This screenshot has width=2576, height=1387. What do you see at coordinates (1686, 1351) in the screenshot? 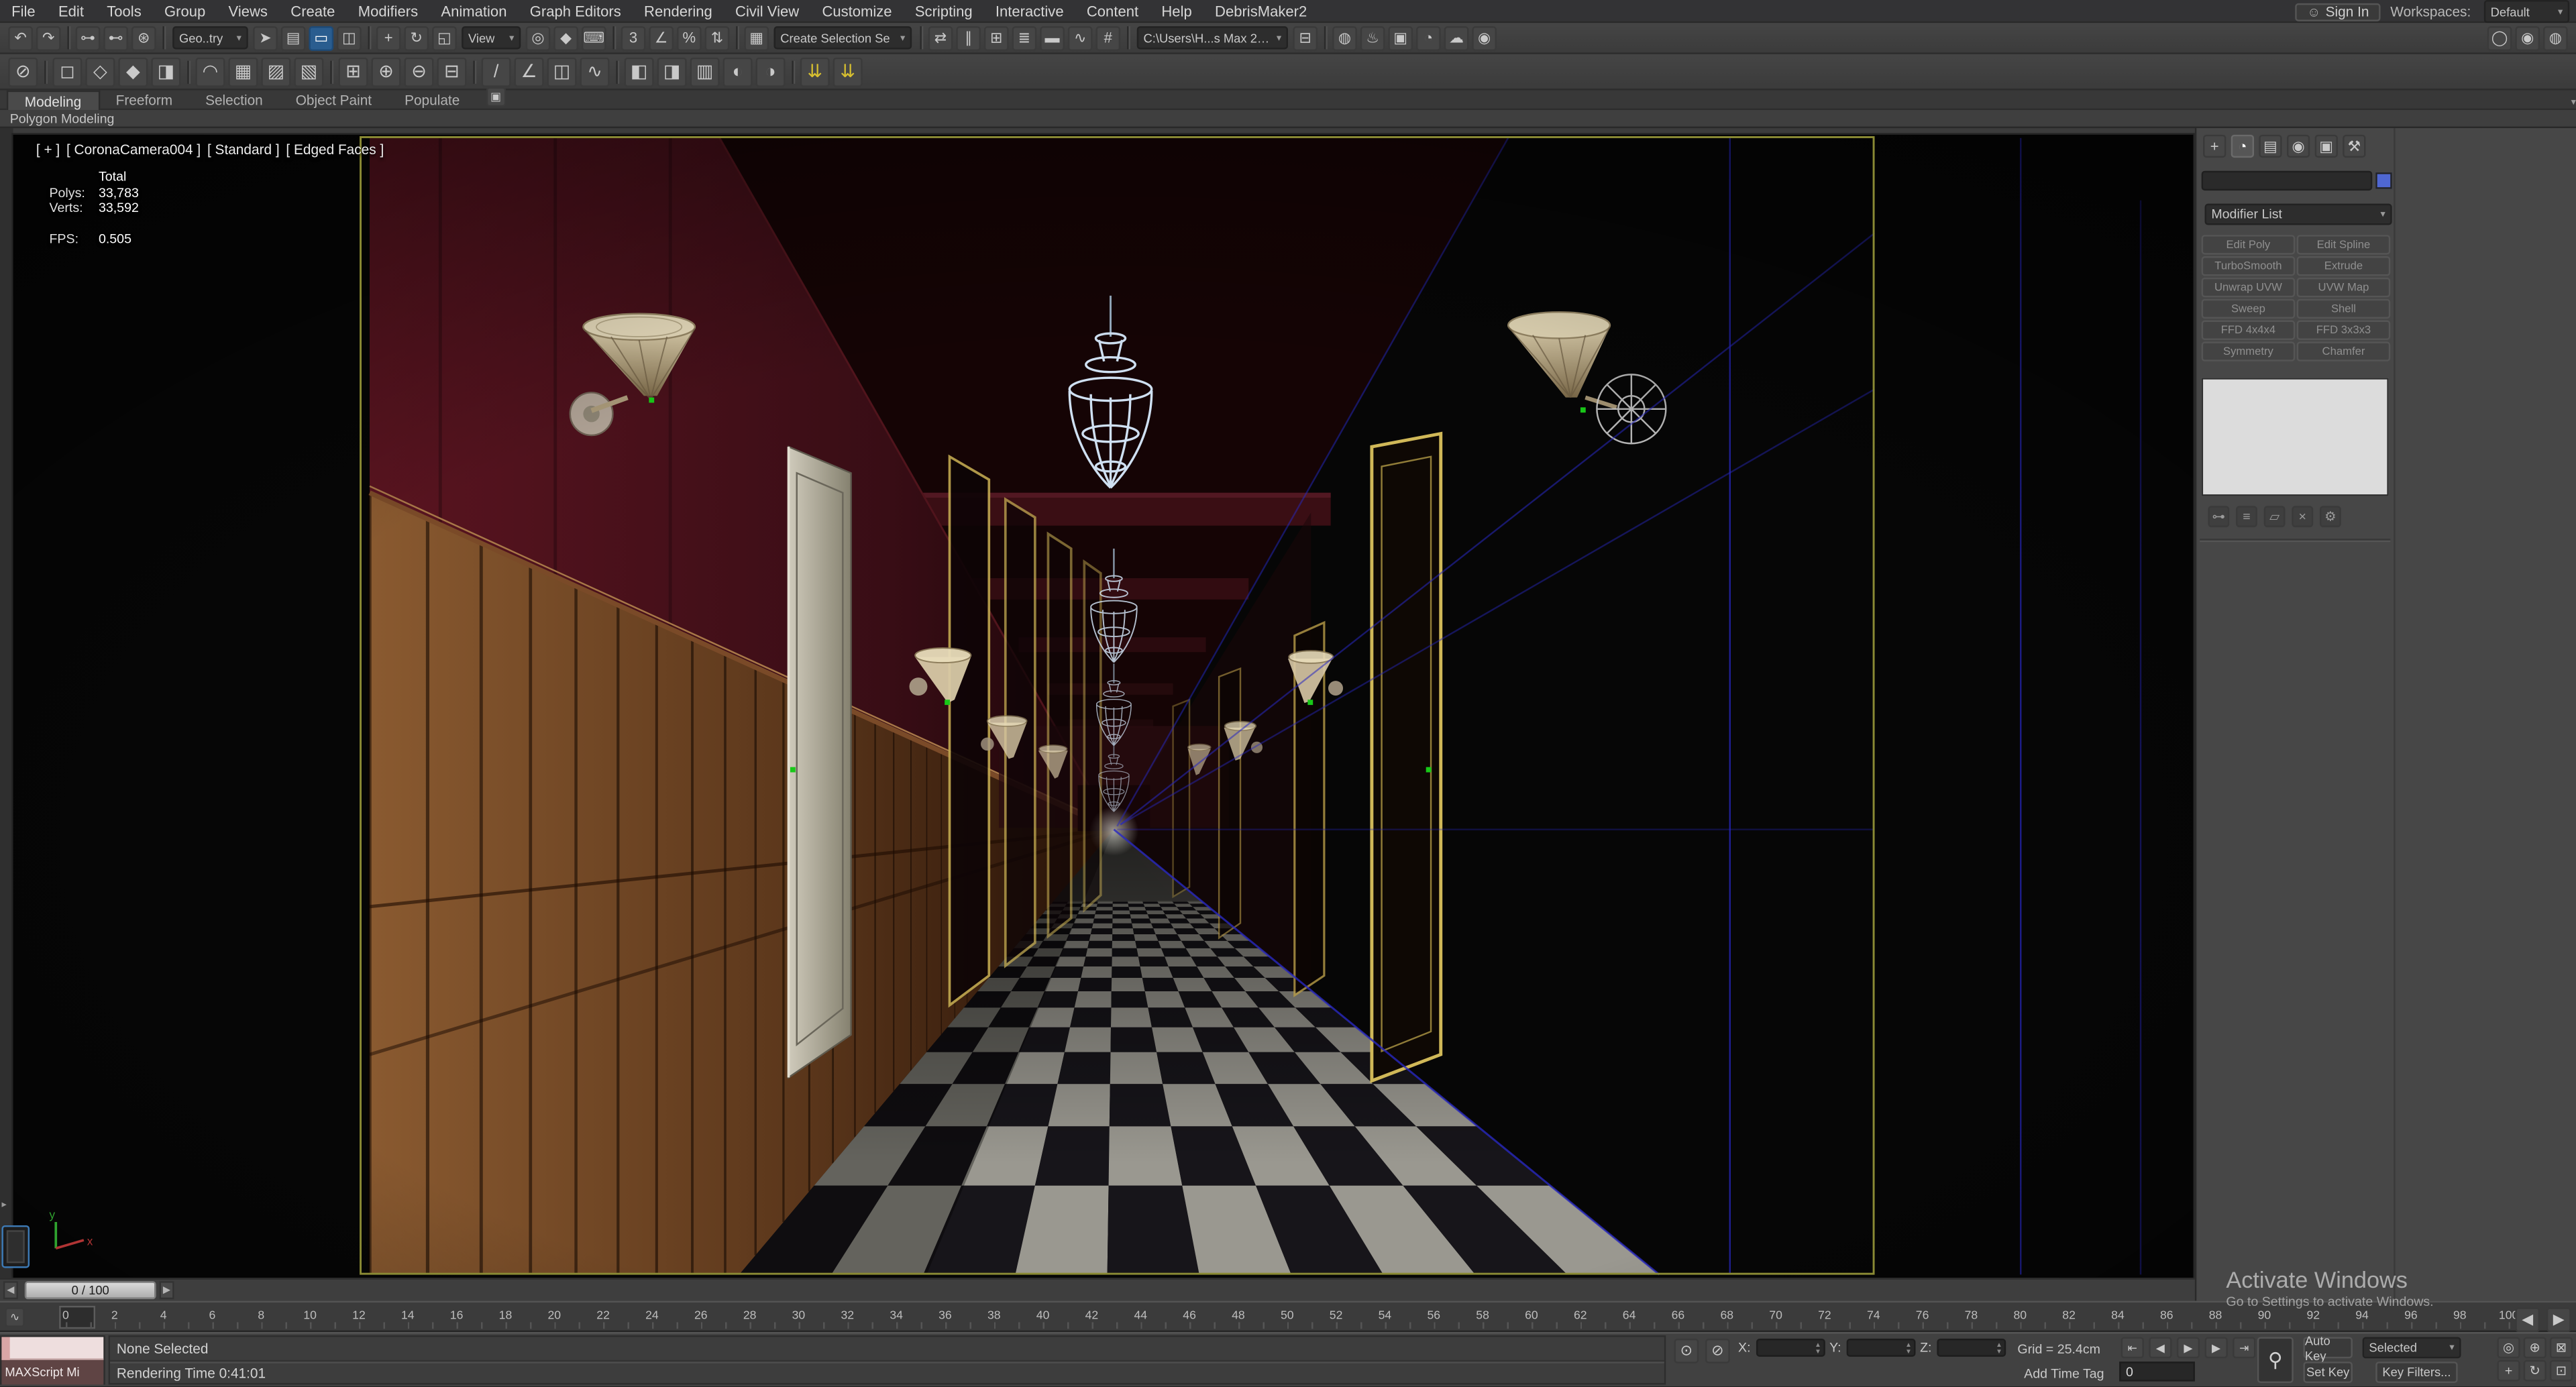
I see `isolate-selection-icon: ⊙` at bounding box center [1686, 1351].